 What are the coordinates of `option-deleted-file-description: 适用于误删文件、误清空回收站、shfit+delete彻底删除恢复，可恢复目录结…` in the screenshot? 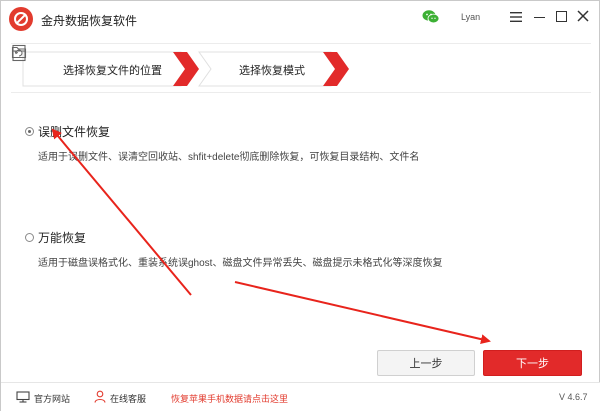 It's located at (229, 157).